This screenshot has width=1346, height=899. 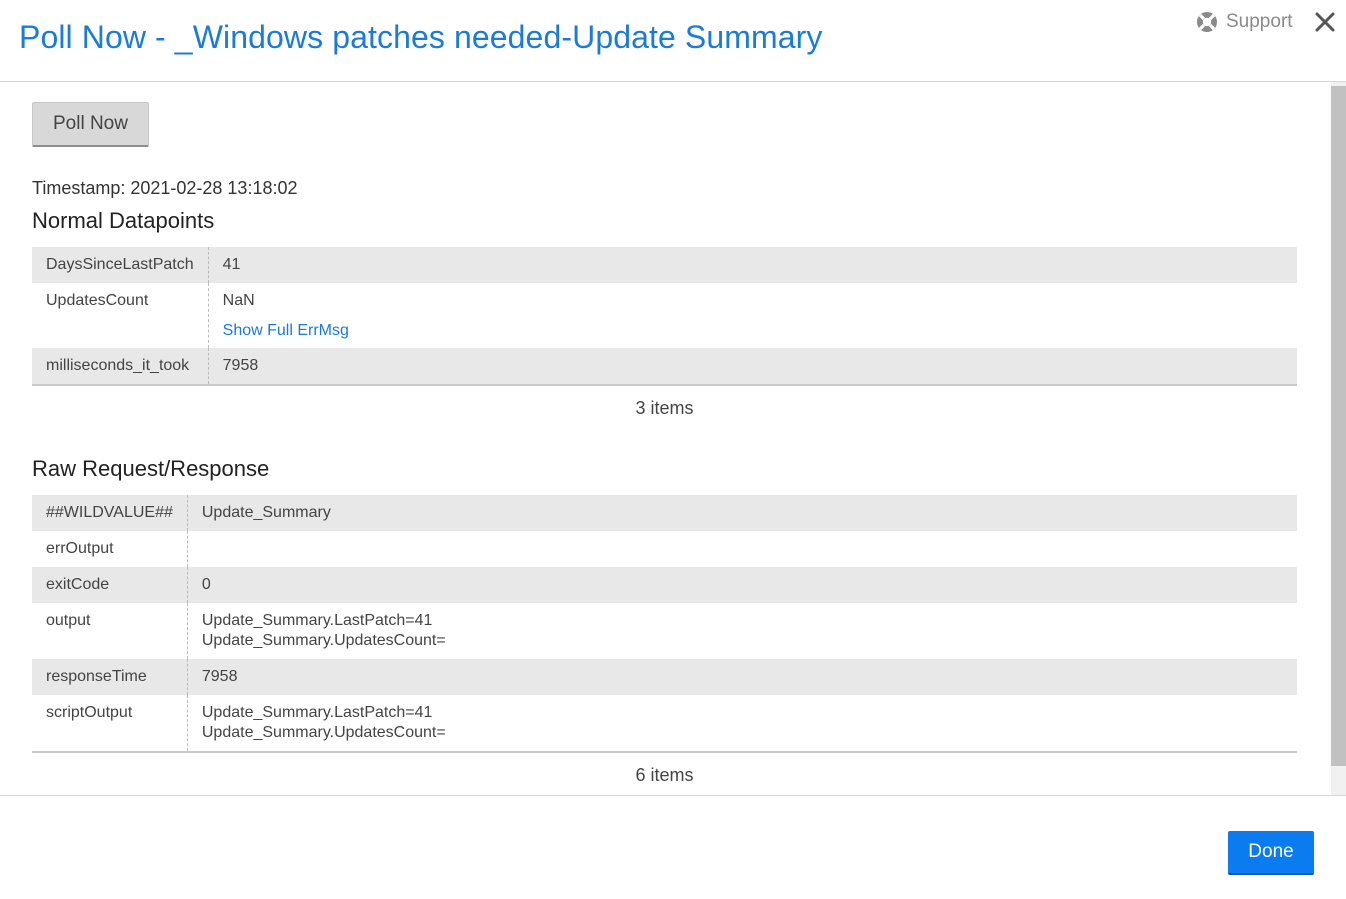 What do you see at coordinates (120, 367) in the screenshot?
I see `datapoint-key: milliseconds_it_took` at bounding box center [120, 367].